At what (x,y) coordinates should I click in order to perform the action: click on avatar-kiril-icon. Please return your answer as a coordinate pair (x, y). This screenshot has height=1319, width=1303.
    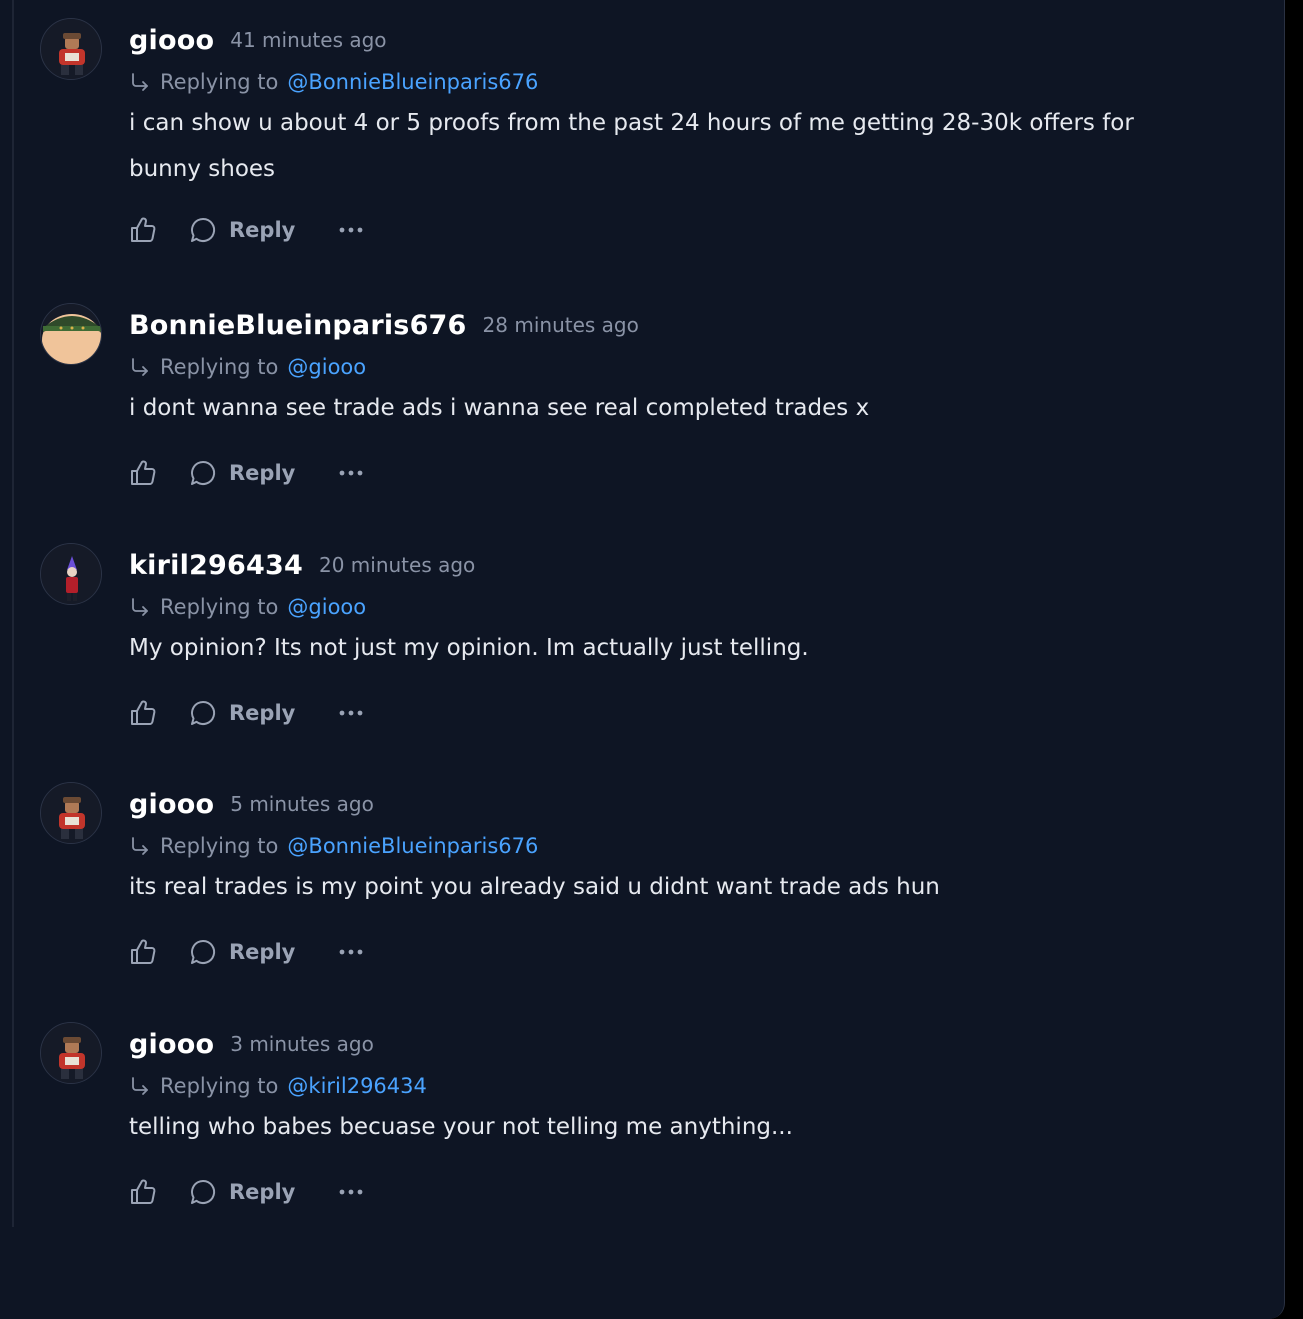
    Looking at the image, I should click on (71, 574).